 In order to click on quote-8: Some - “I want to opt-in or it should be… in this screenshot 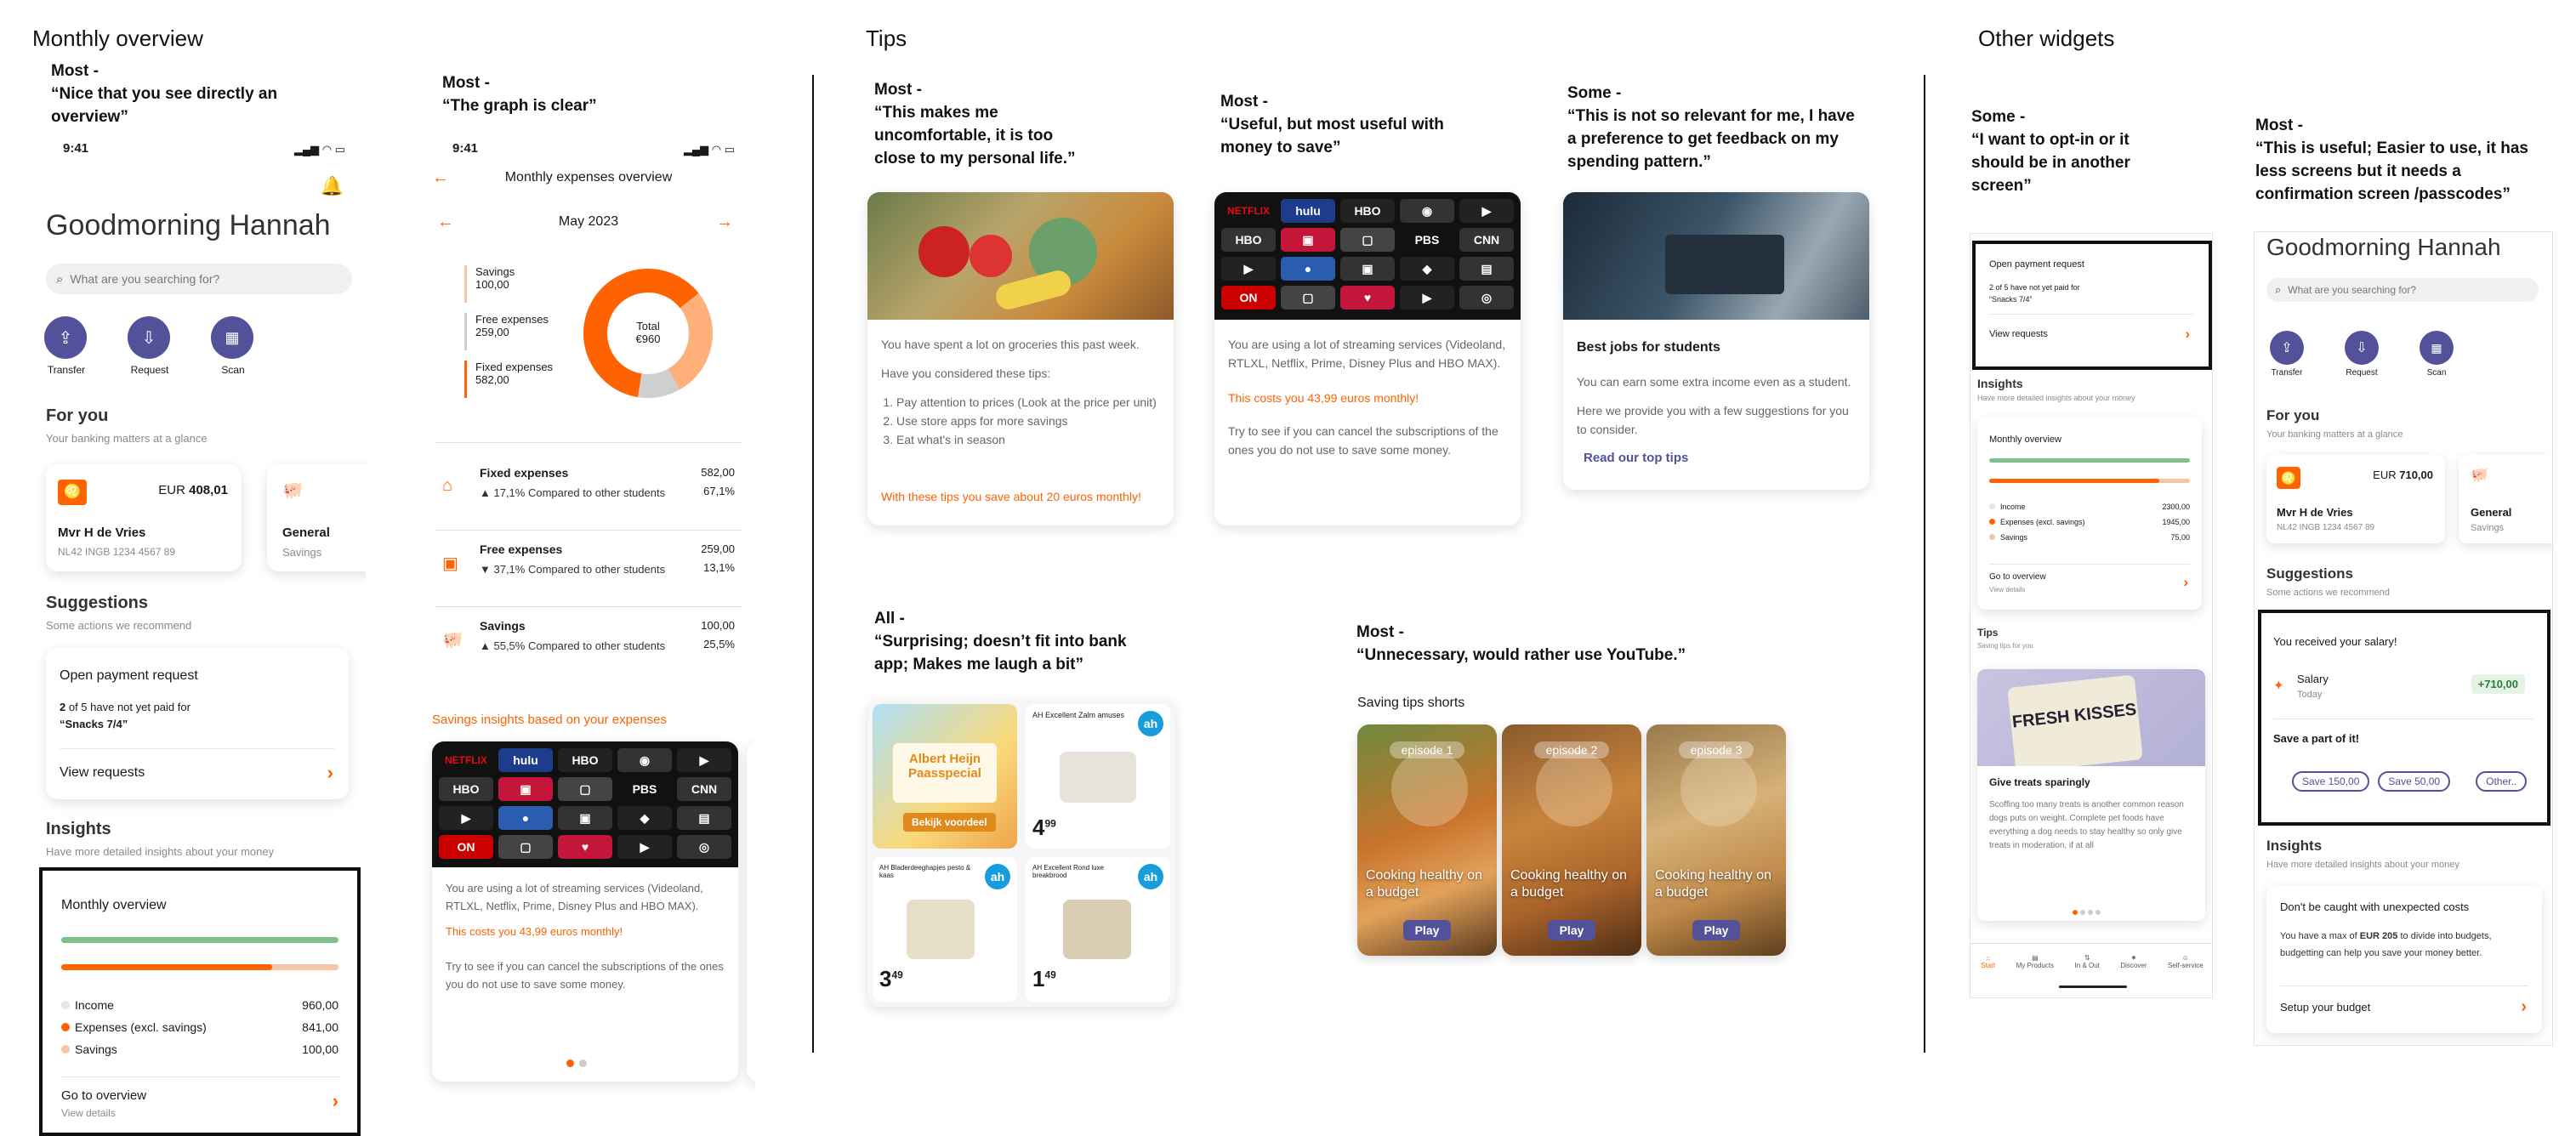, I will do `click(2050, 152)`.